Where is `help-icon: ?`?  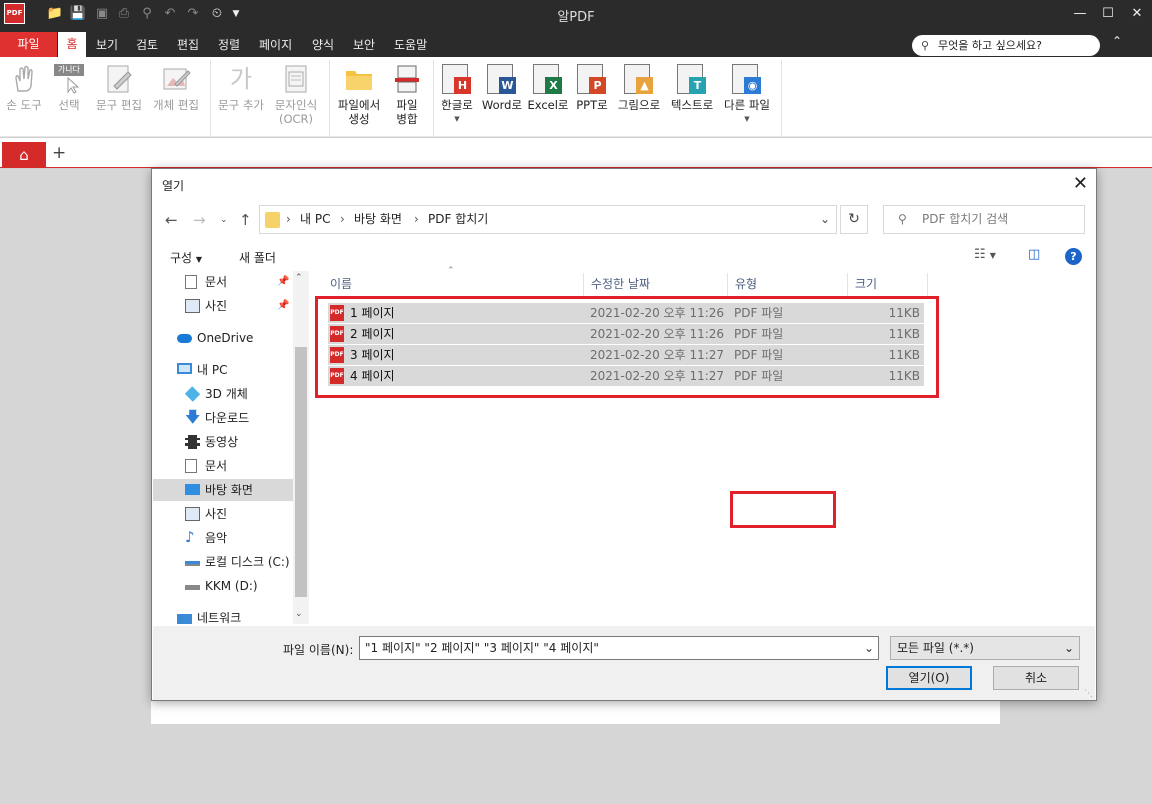 help-icon: ? is located at coordinates (1073, 256).